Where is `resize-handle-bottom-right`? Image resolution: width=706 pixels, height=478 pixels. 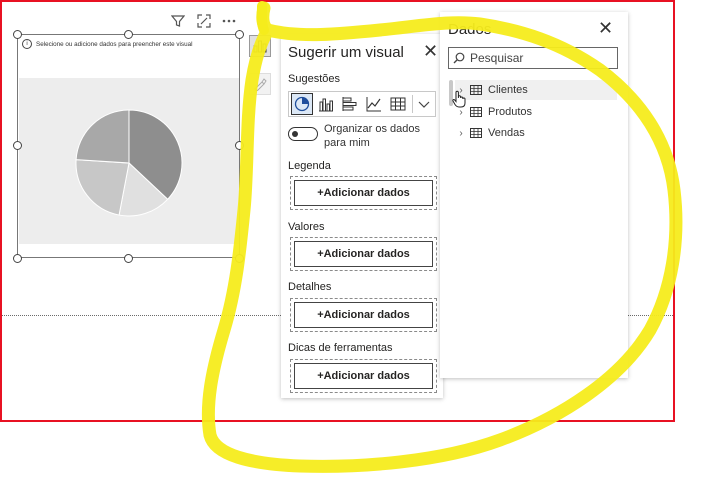
resize-handle-bottom-right is located at coordinates (239, 258).